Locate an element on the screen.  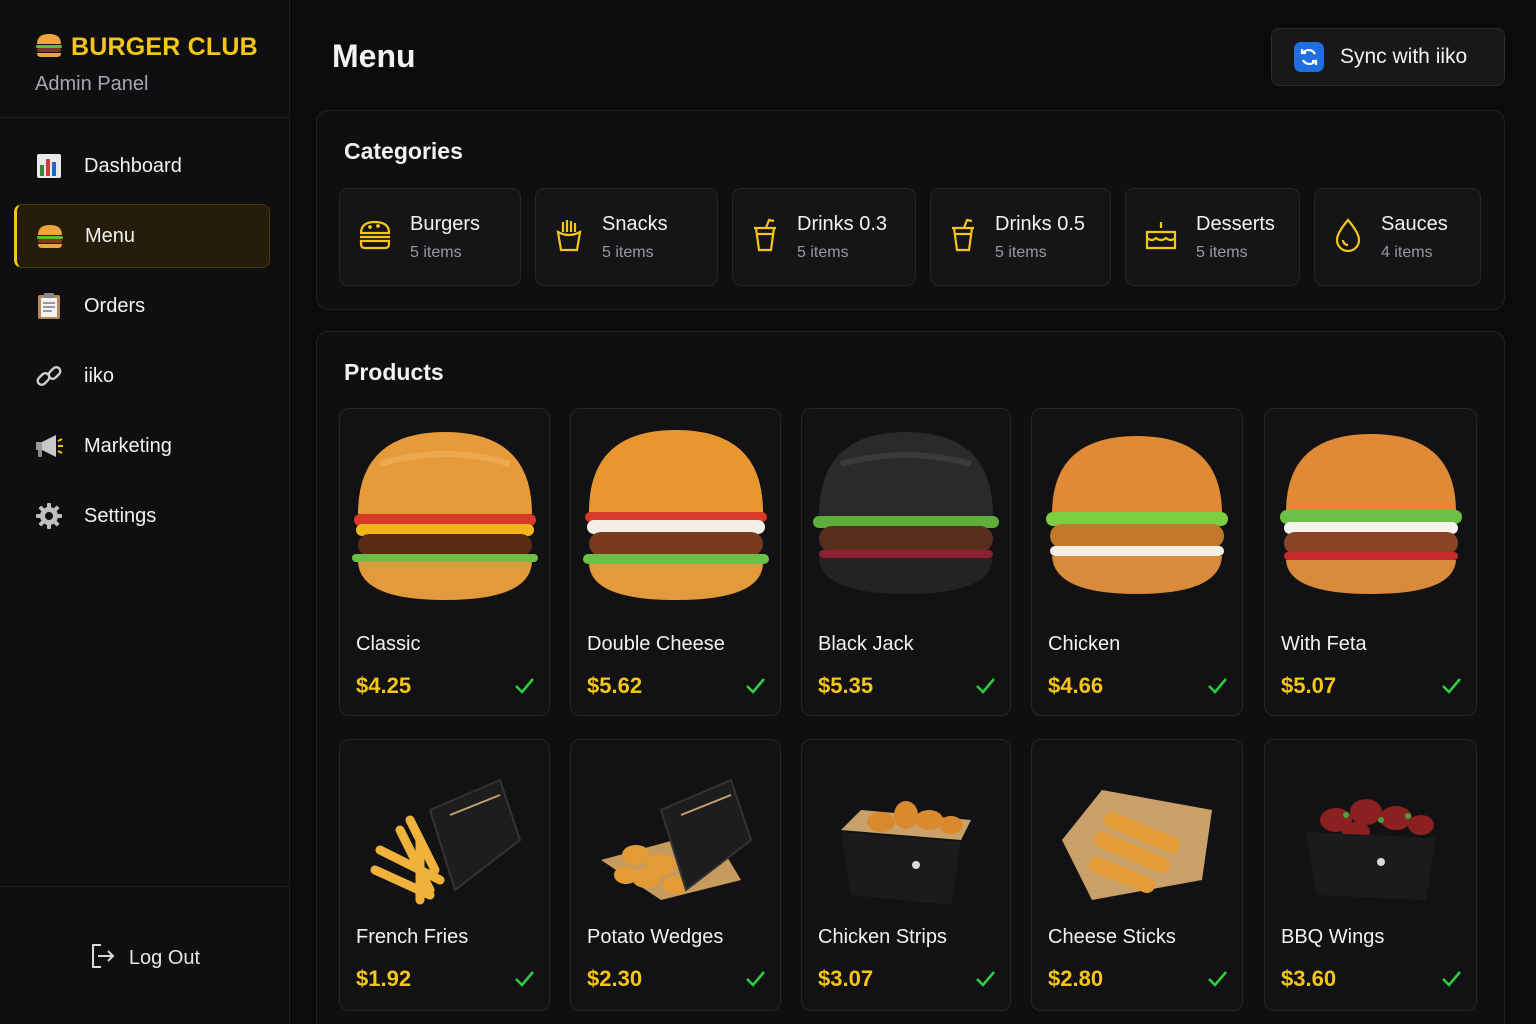
product-card-with-feta: With Feta $5.07 is located at coordinates (1370, 562).